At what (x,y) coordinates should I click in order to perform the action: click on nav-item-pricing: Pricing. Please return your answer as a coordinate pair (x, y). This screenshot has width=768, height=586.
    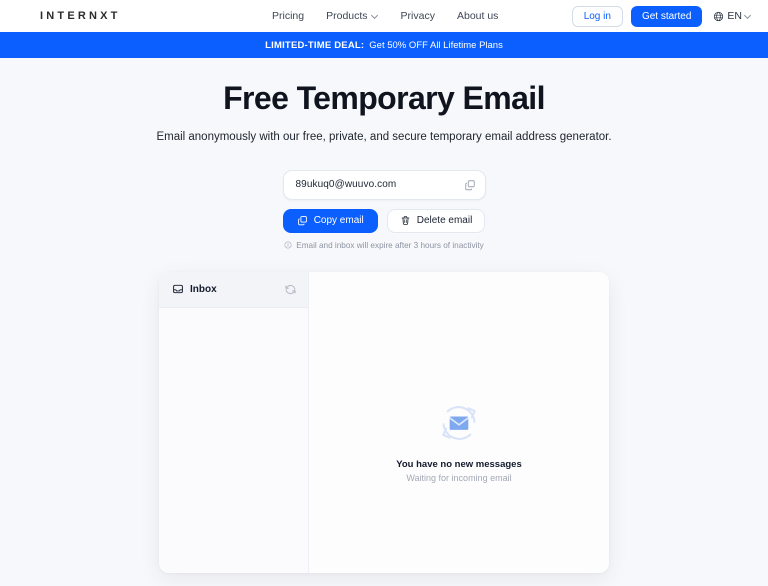
    Looking at the image, I should click on (288, 16).